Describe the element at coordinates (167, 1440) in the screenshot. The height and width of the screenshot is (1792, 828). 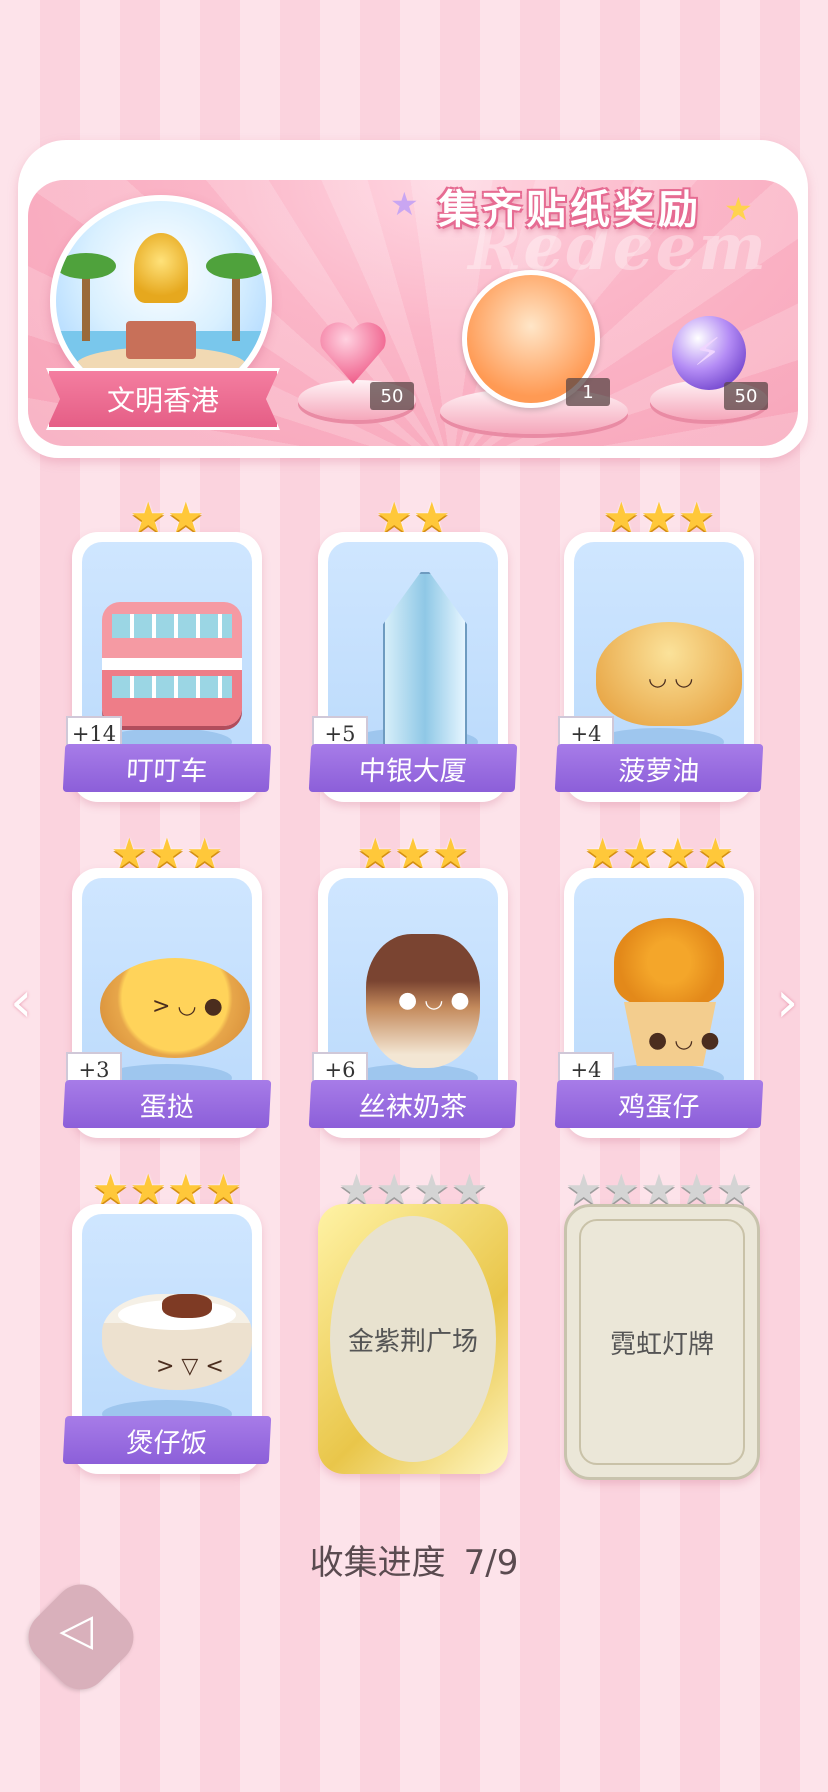
I see `card-label: 煲仔饭` at that location.